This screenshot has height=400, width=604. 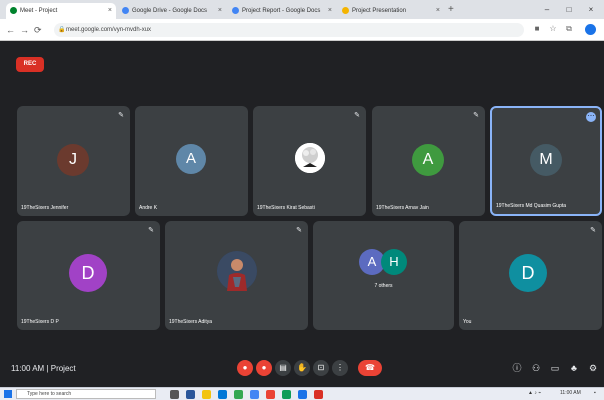 What do you see at coordinates (569, 29) in the screenshot?
I see `extensions-icon: ⧉` at bounding box center [569, 29].